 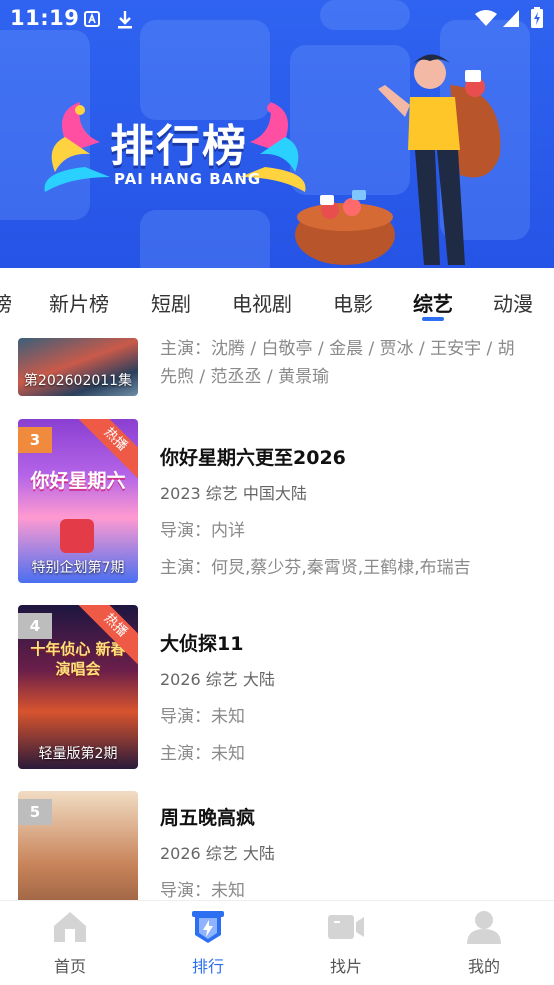 What do you see at coordinates (217, 642) in the screenshot?
I see `item-title: 大侦探11` at bounding box center [217, 642].